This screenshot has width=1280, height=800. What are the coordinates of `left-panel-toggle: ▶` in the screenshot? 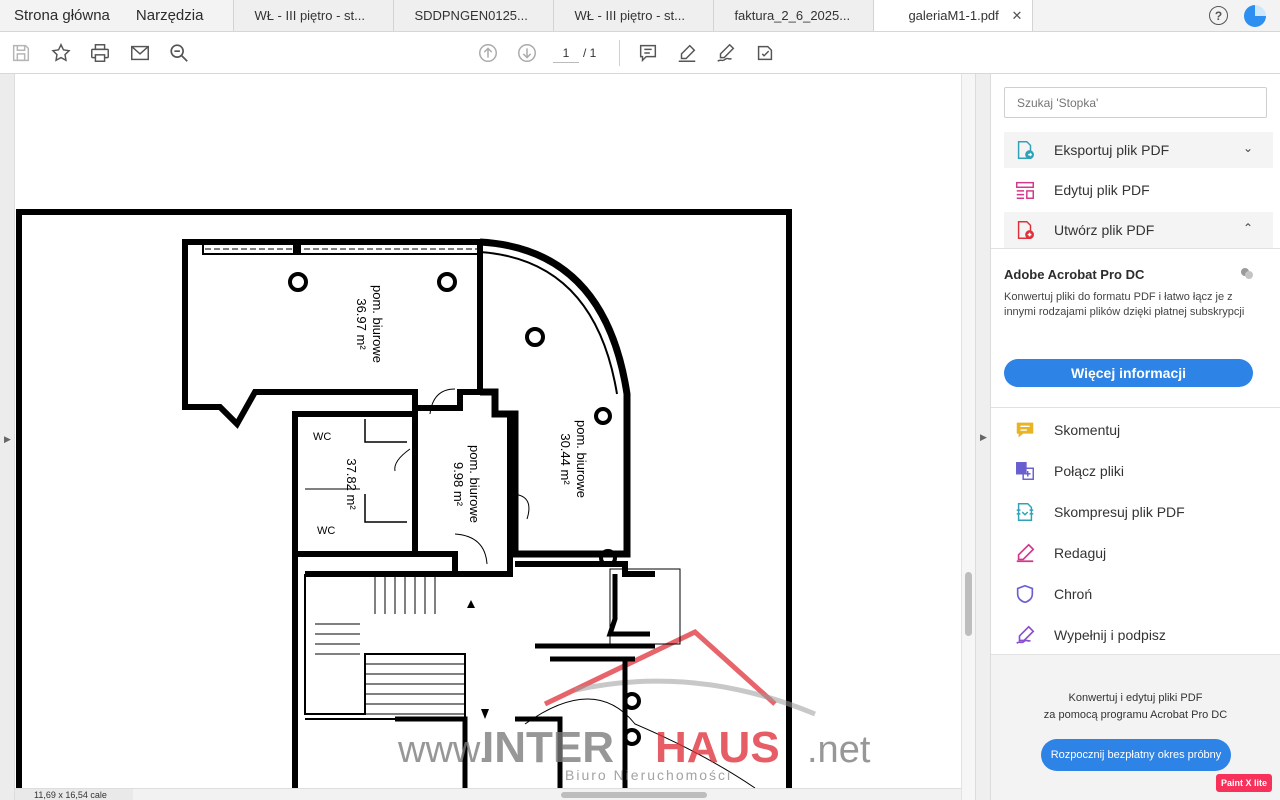 It's located at (7, 437).